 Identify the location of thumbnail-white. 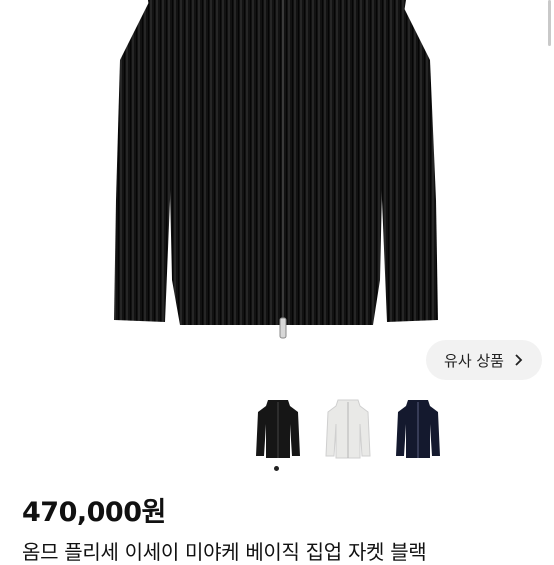
(348, 429).